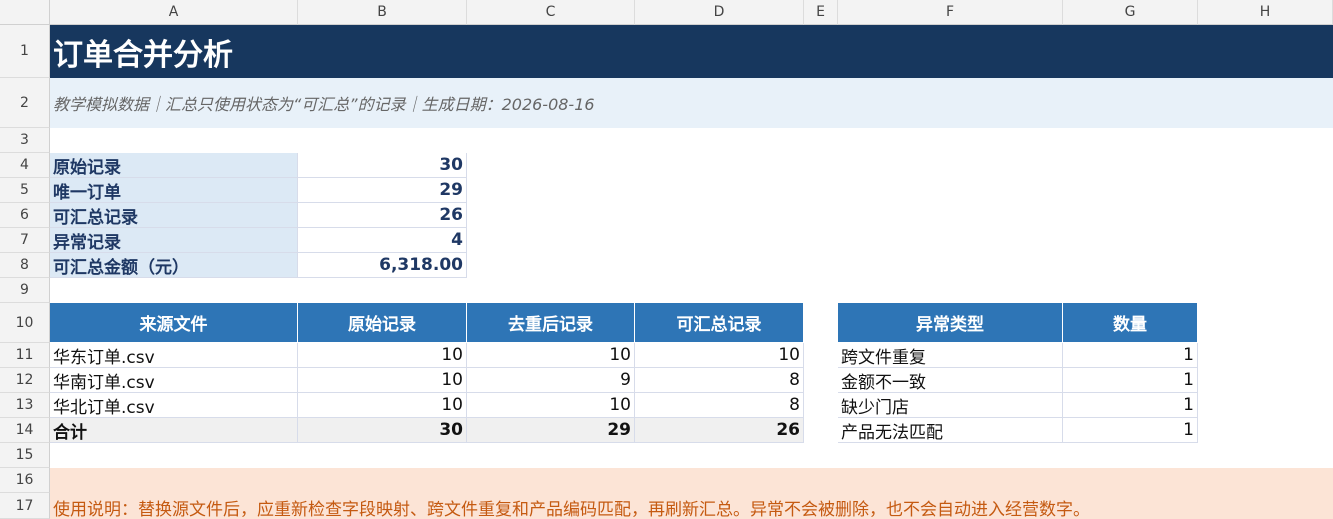 The width and height of the screenshot is (1333, 519). I want to click on row-header-8: 8, so click(25, 265).